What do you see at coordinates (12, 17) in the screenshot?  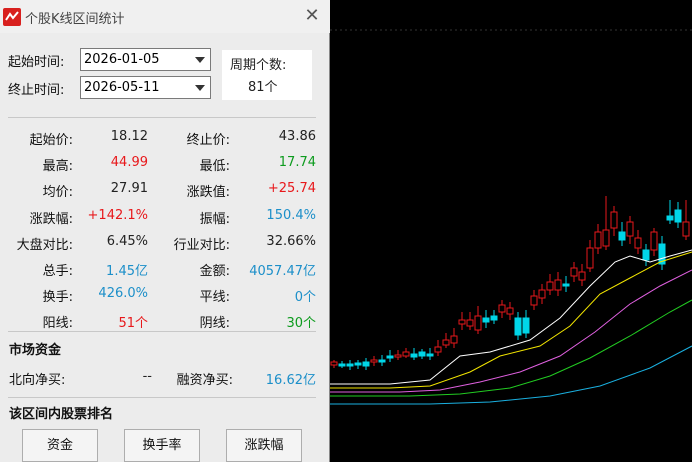 I see `app-logo-icon` at bounding box center [12, 17].